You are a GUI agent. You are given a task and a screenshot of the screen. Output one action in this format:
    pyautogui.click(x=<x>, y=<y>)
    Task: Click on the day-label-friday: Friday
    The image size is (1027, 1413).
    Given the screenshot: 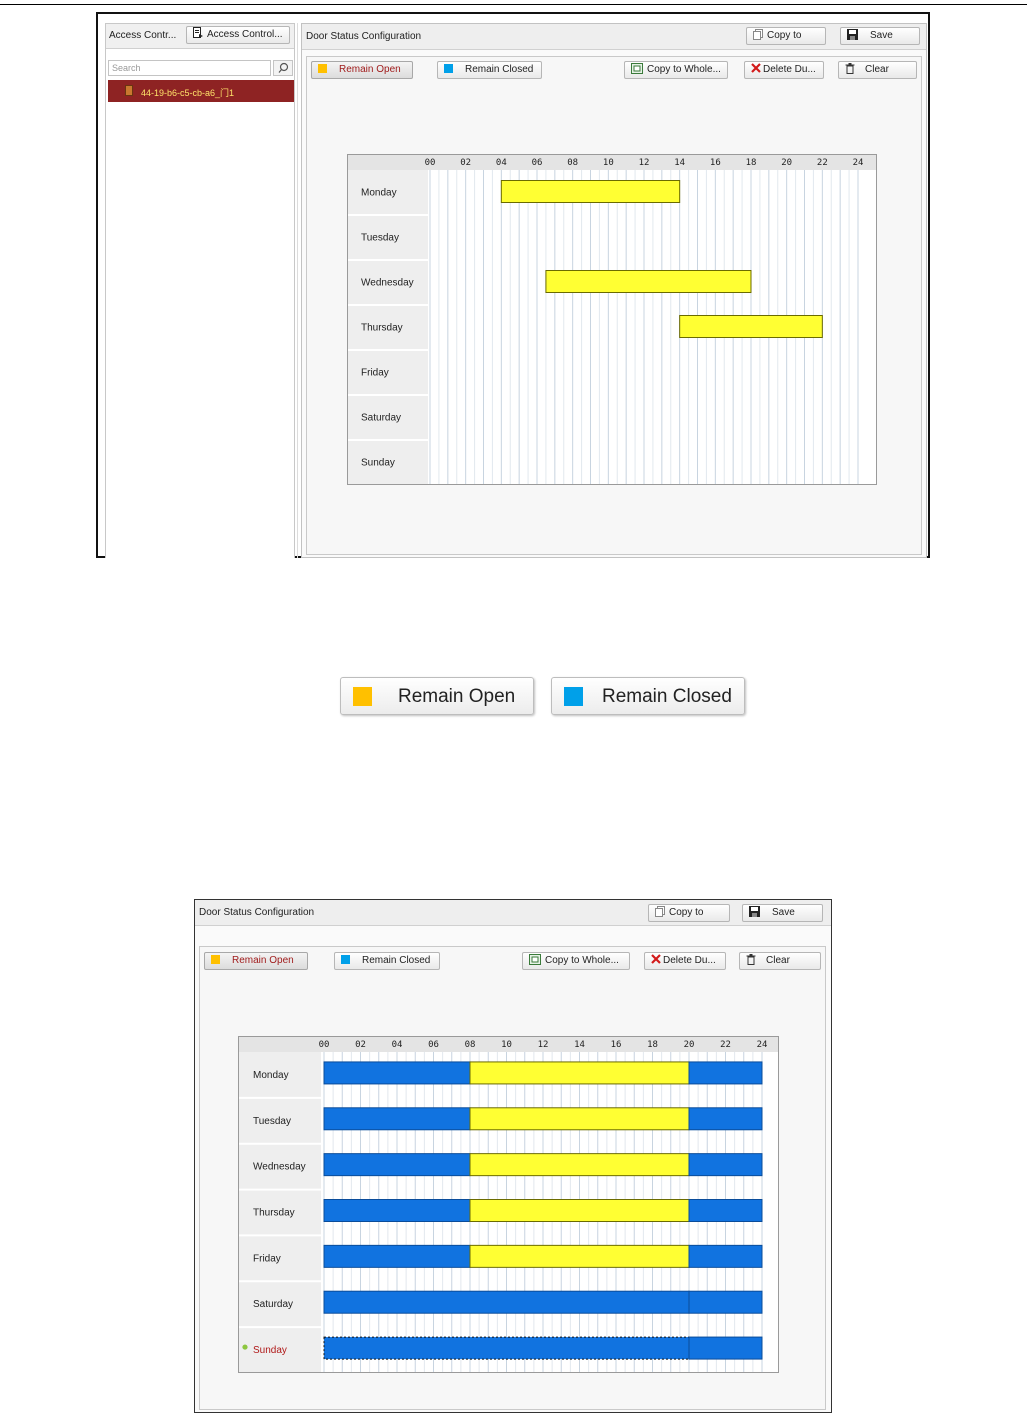 What is the action you would take?
    pyautogui.click(x=375, y=373)
    